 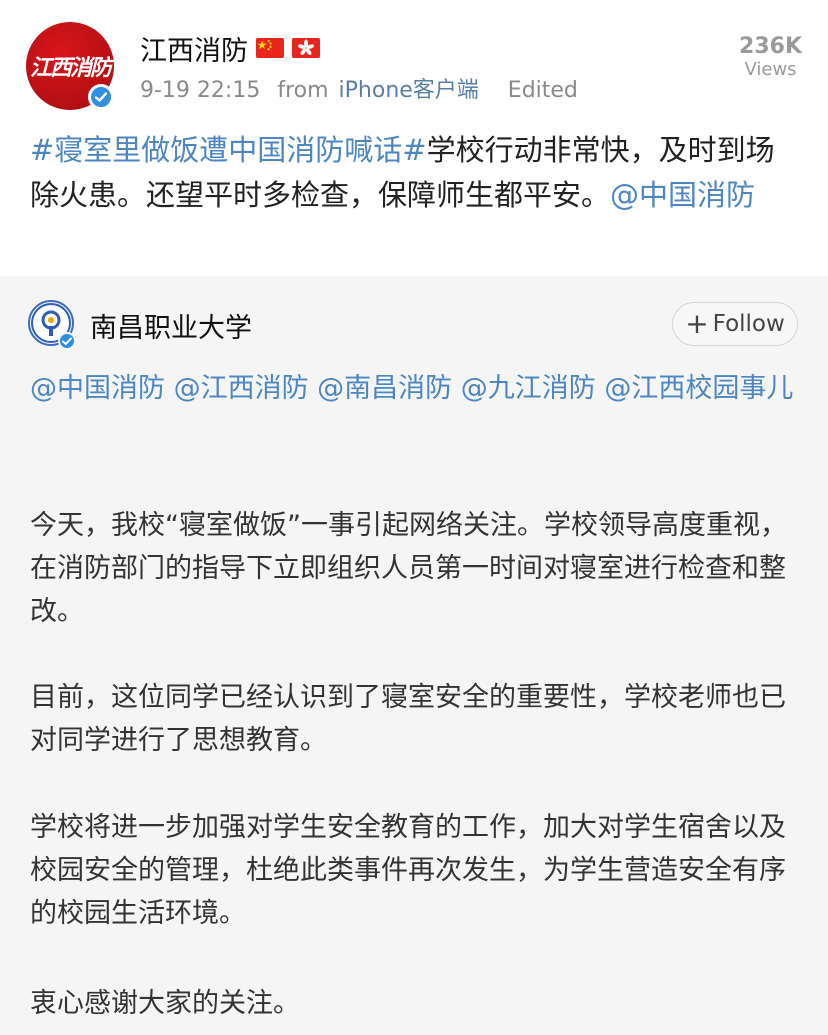 I want to click on author-name: 江西消防, so click(x=194, y=48).